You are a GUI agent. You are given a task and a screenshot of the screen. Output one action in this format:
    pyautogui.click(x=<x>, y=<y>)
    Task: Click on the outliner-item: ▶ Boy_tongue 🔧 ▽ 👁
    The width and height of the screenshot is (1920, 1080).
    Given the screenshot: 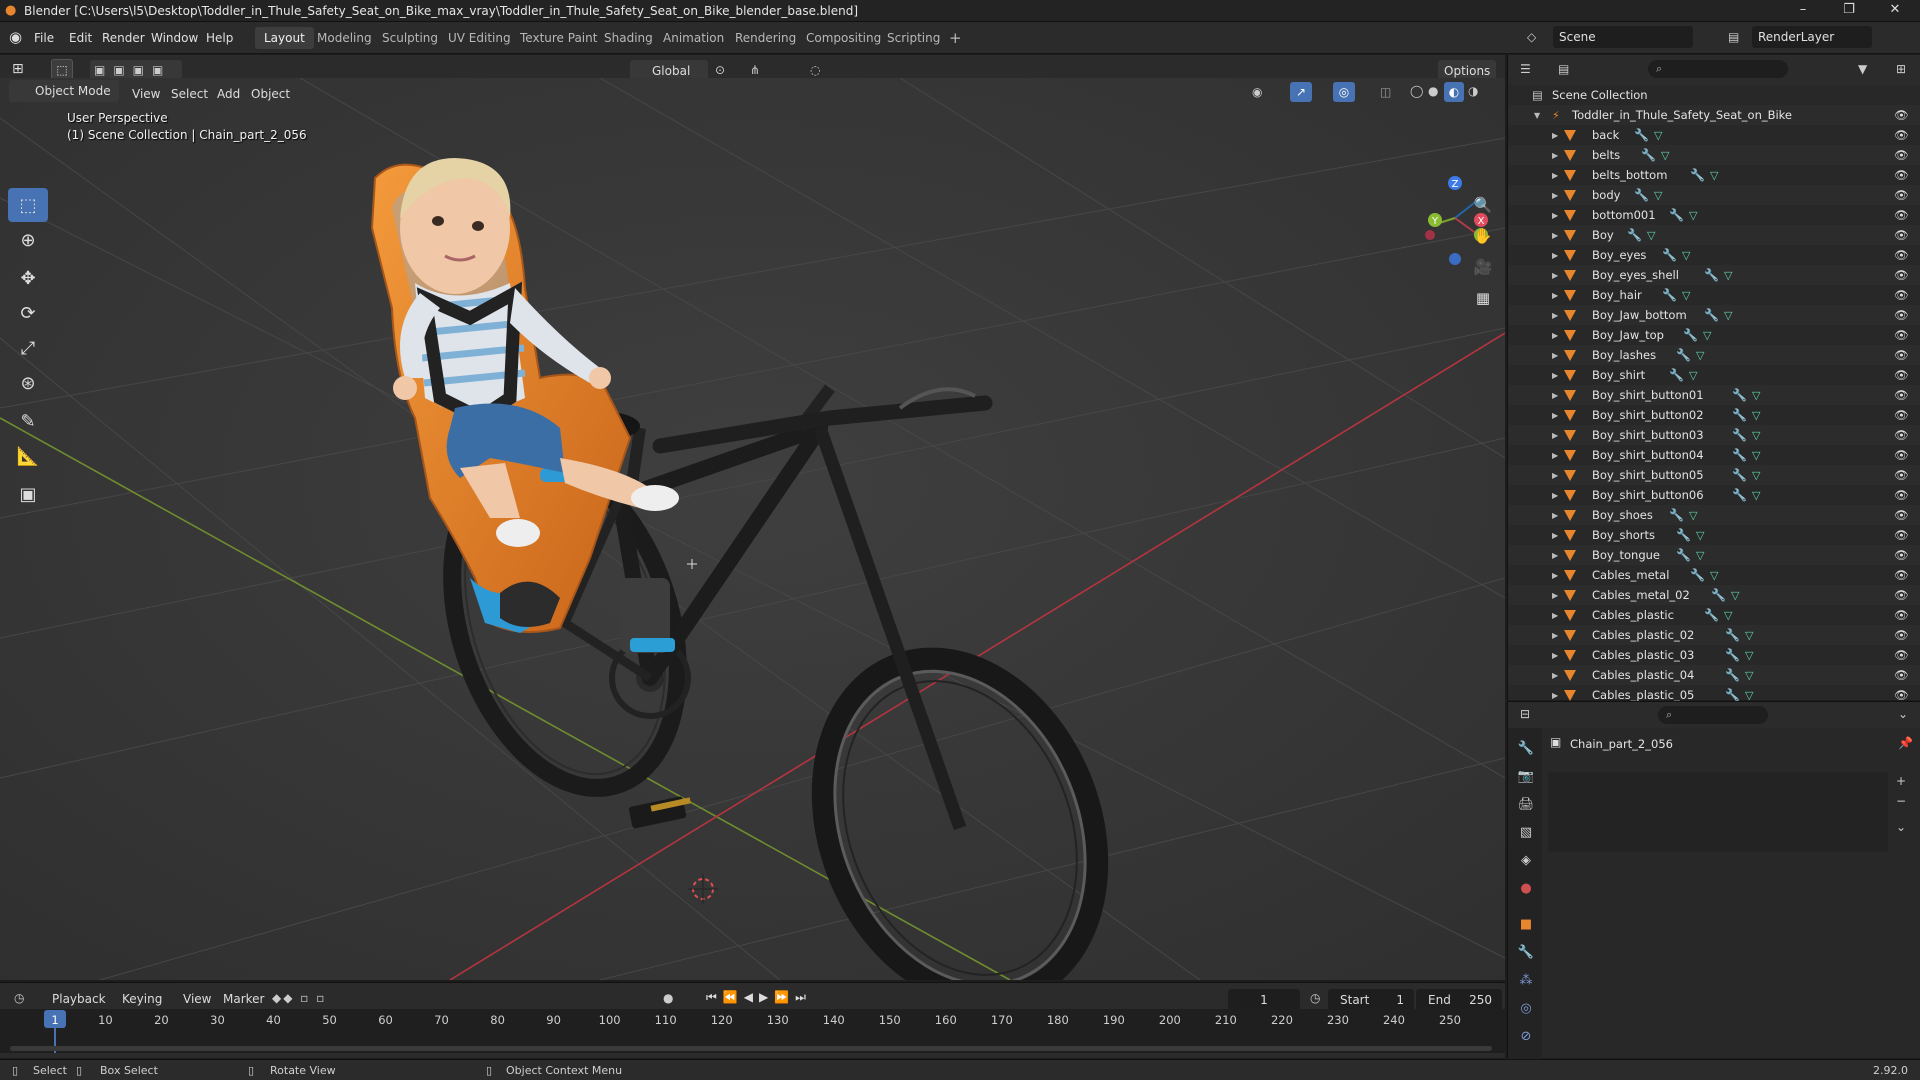 What is the action you would take?
    pyautogui.click(x=1714, y=555)
    